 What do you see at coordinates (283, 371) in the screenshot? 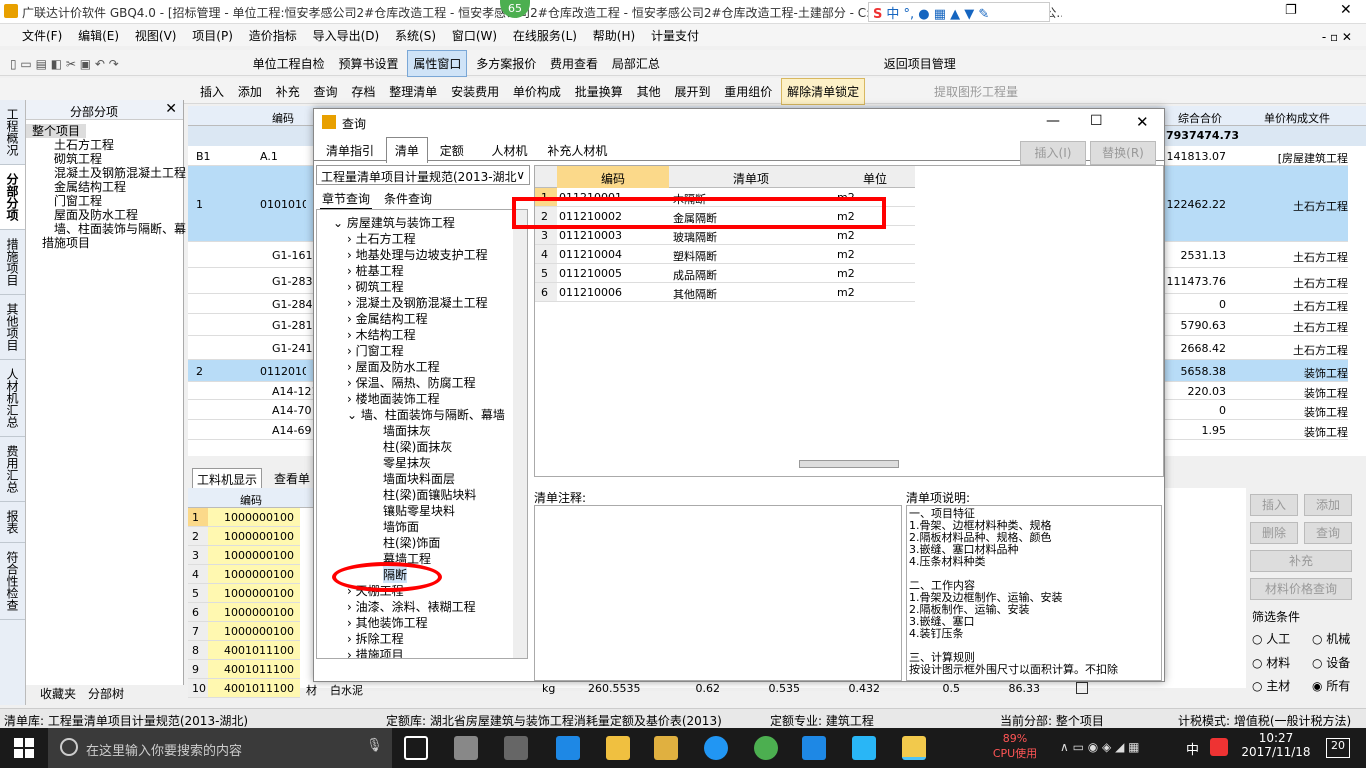
I see `row-code: 011201001` at bounding box center [283, 371].